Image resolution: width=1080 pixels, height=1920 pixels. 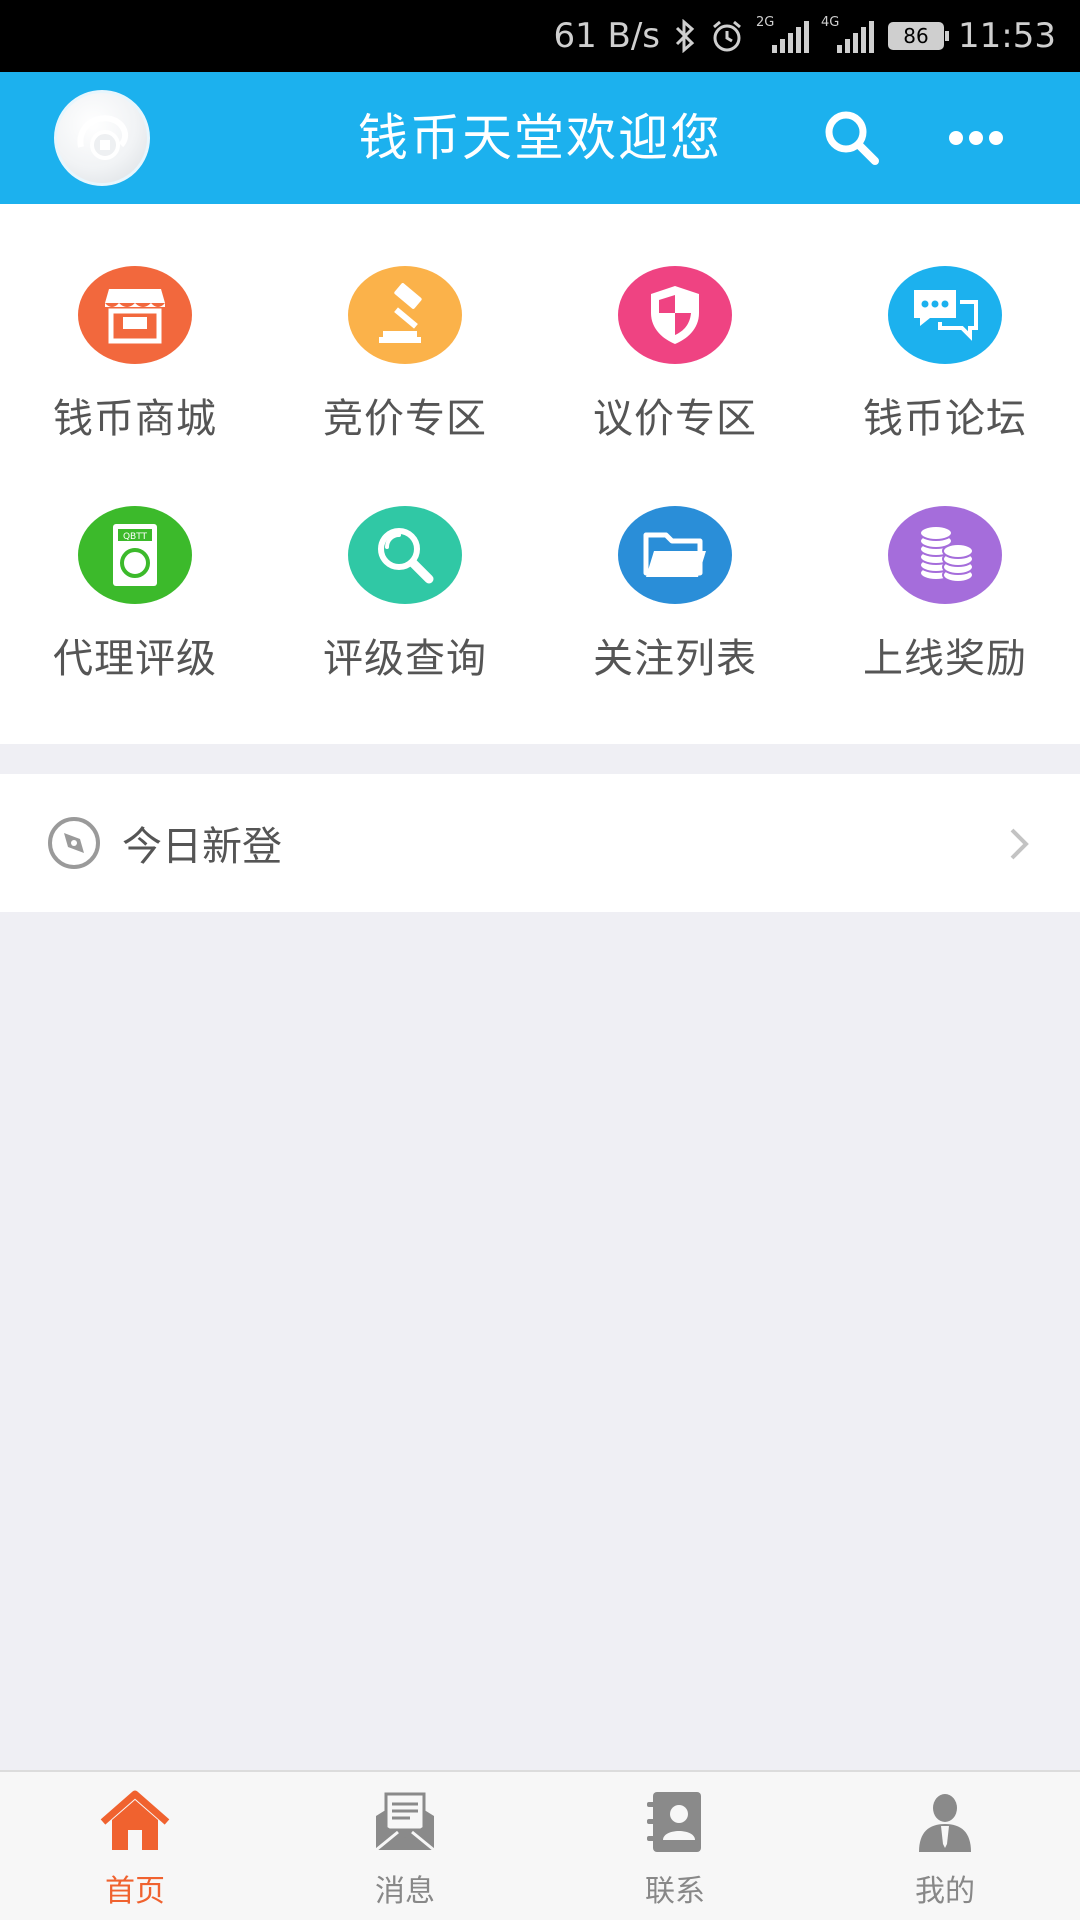 I want to click on compass-icon, so click(x=74, y=843).